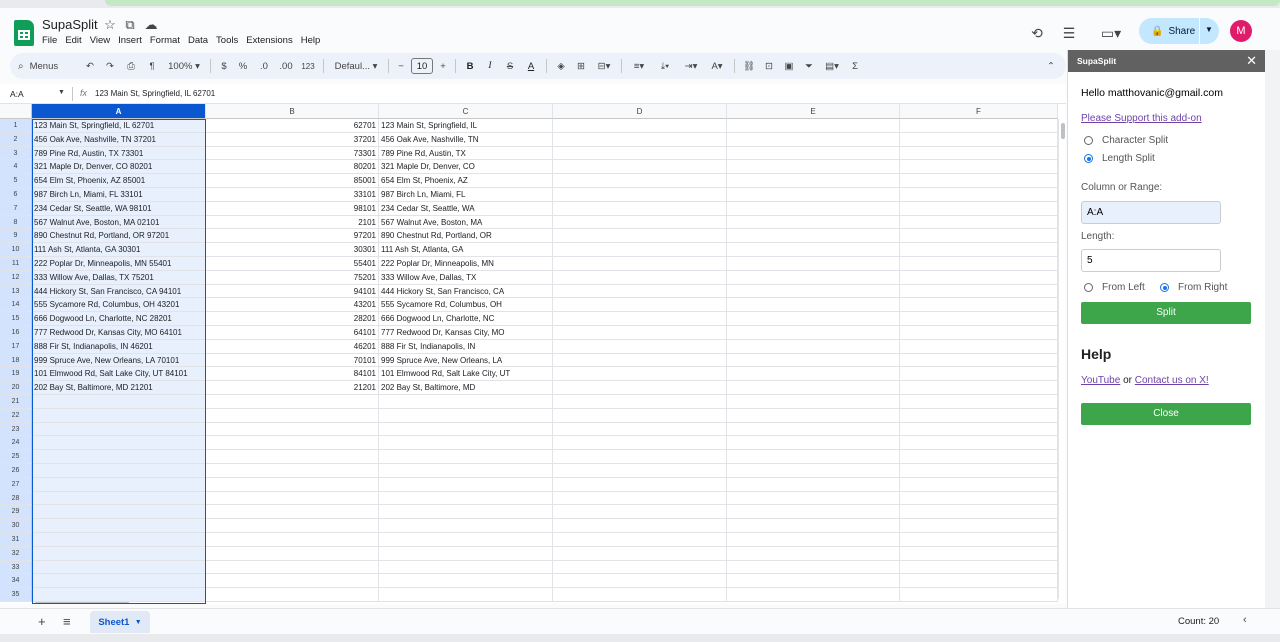 This screenshot has width=1280, height=642. I want to click on cell-c26, so click(466, 471).